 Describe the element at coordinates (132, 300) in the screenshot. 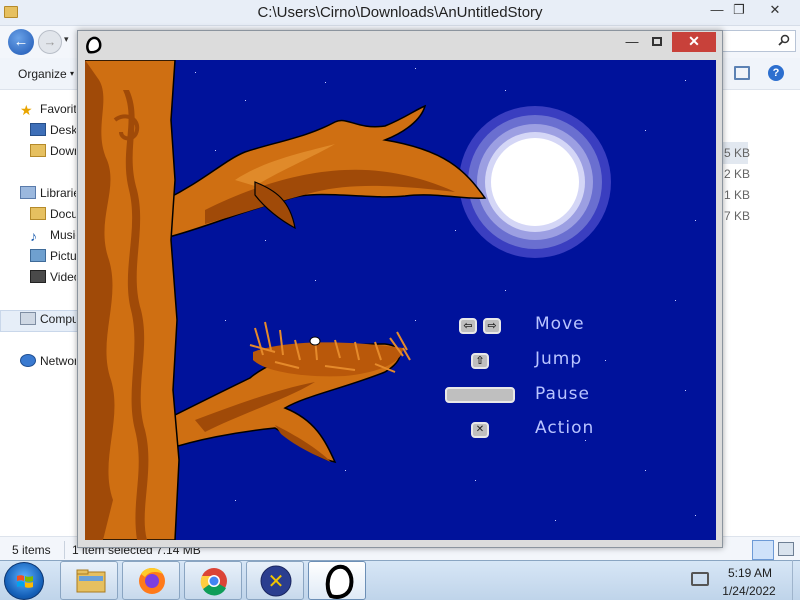

I see `tree-trunk` at that location.